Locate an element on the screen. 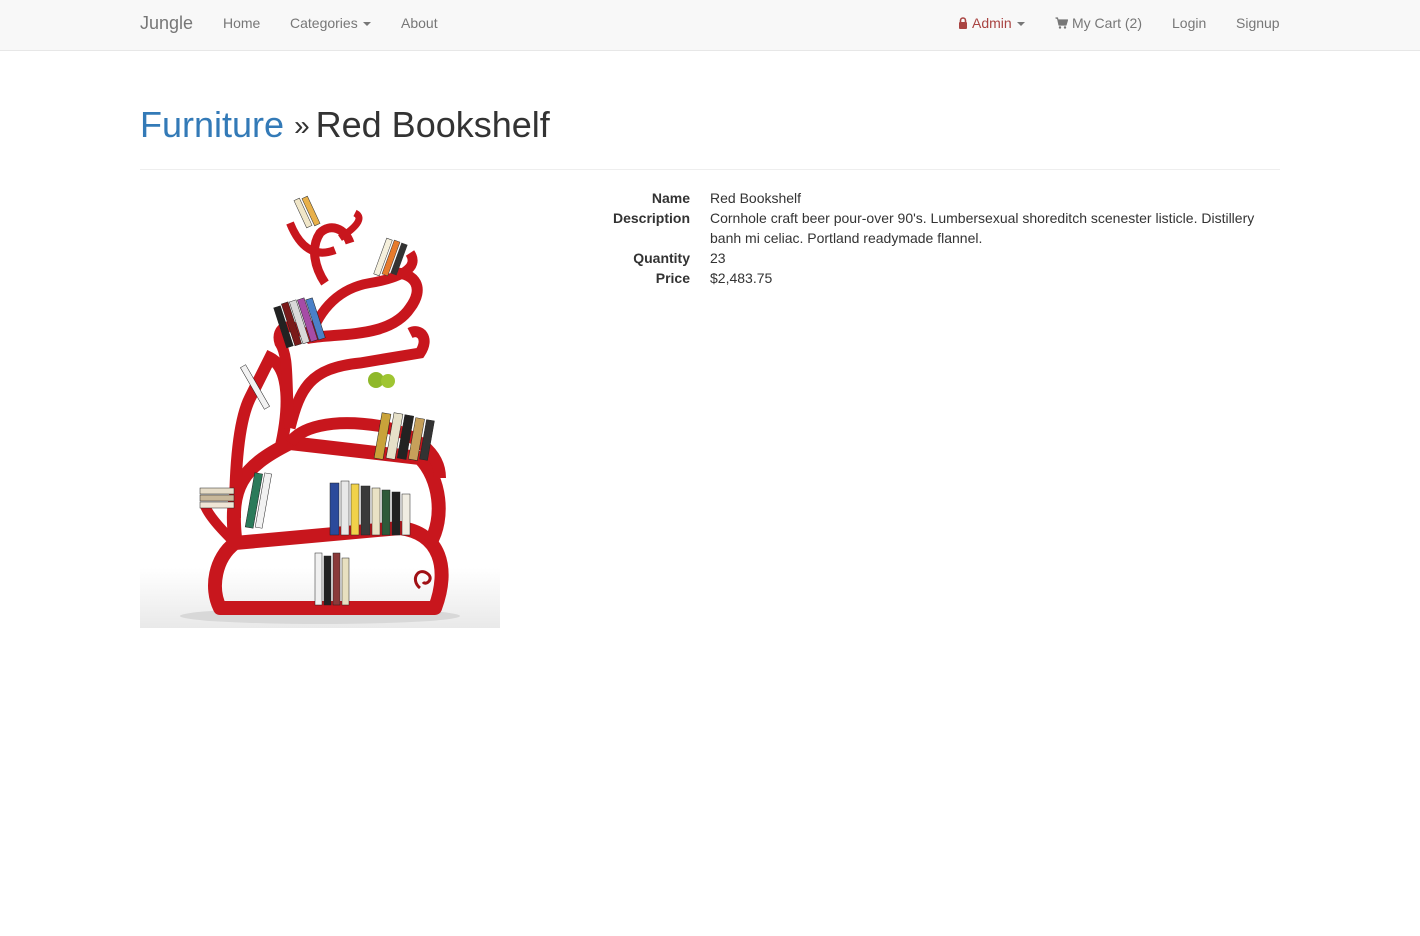 Image resolution: width=1420 pixels, height=936 pixels. nav-about-link: About is located at coordinates (419, 25).